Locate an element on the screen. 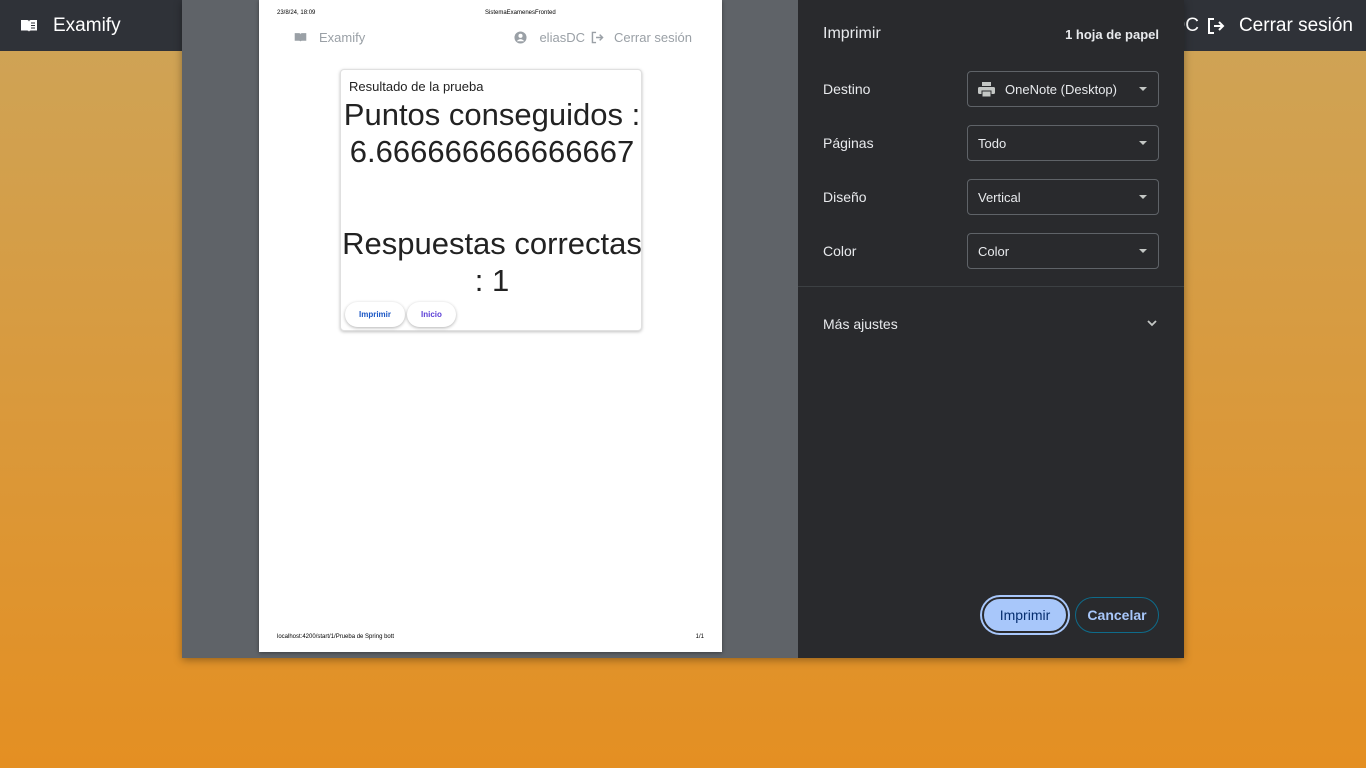 The width and height of the screenshot is (1366, 768). layout-label: Diseño is located at coordinates (845, 197).